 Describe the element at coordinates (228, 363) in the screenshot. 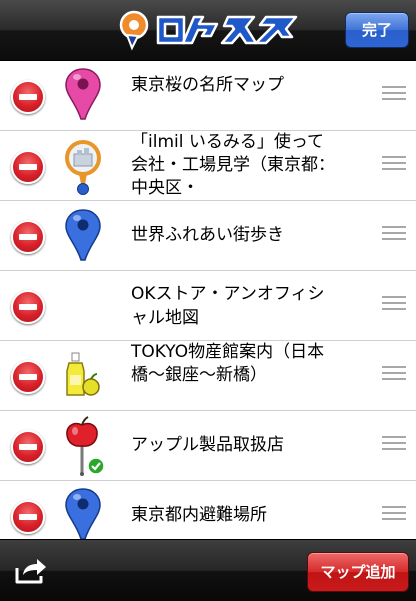

I see `map-title: TOKYO物産館案内（日本橋〜銀座〜新橋）` at that location.